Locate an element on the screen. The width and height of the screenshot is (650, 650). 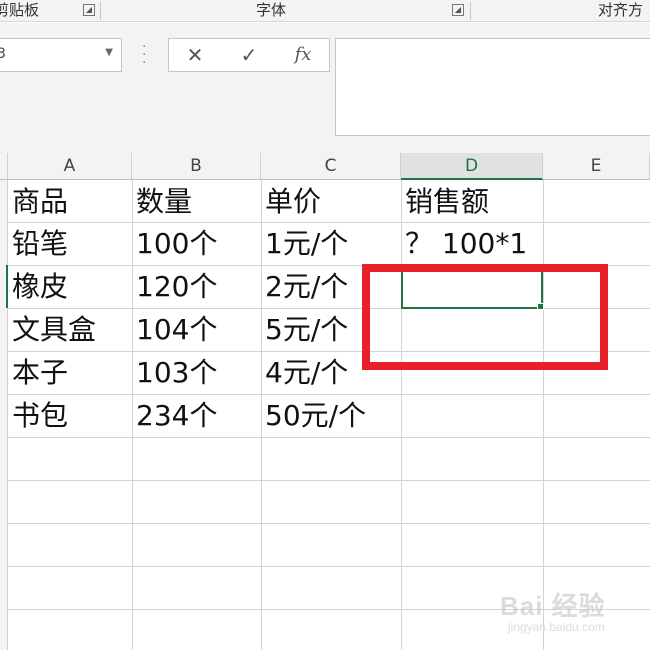
cell-d1: 销售额 is located at coordinates (445, 201).